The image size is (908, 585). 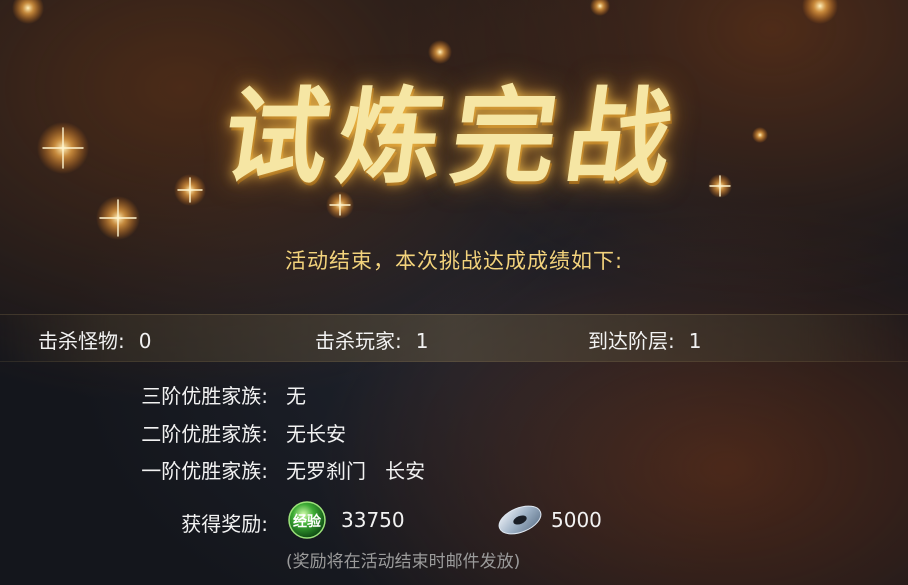 What do you see at coordinates (81, 341) in the screenshot?
I see `stat-label: 击杀怪物:` at bounding box center [81, 341].